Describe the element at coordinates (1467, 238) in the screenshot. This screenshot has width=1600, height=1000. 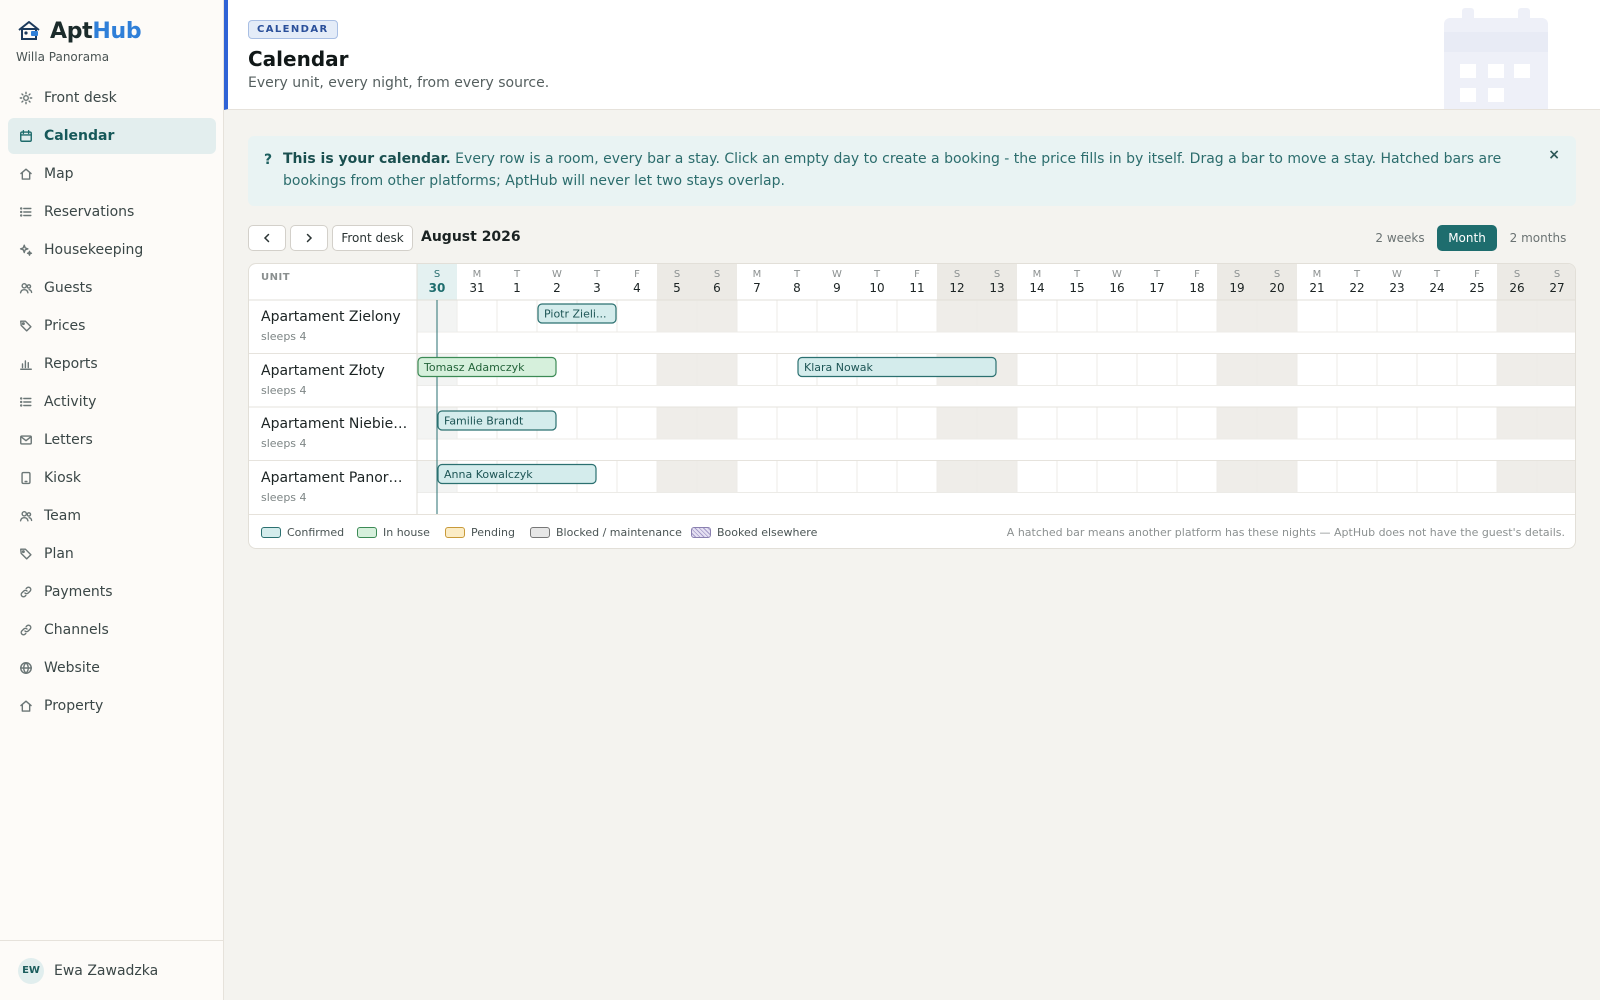
I see `view-month: Month` at that location.